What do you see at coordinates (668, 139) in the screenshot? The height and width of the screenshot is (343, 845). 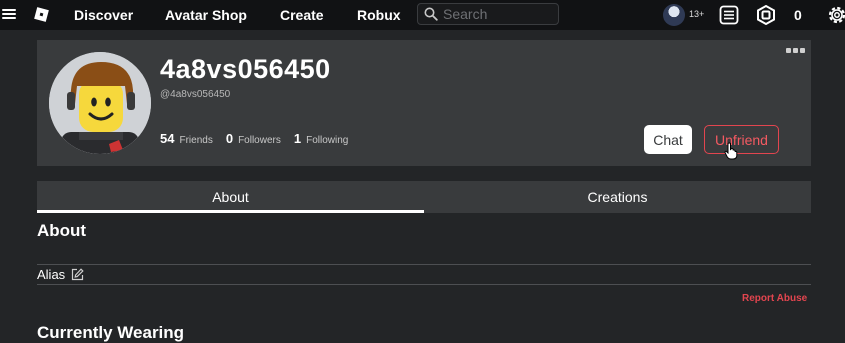 I see `chat-button: Chat` at bounding box center [668, 139].